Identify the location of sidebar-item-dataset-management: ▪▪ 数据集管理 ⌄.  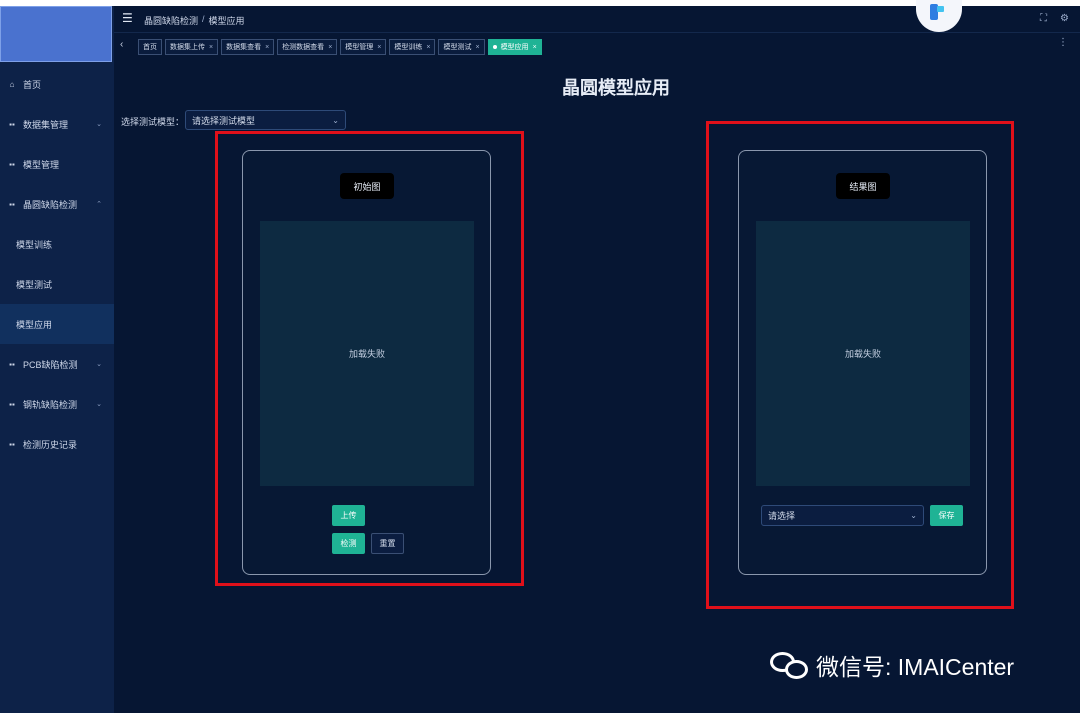
(57, 124).